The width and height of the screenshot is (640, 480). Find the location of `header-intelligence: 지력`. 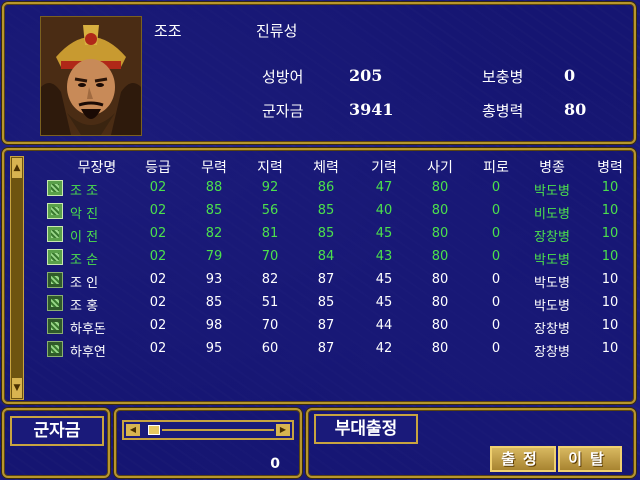

header-intelligence: 지력 is located at coordinates (270, 168).